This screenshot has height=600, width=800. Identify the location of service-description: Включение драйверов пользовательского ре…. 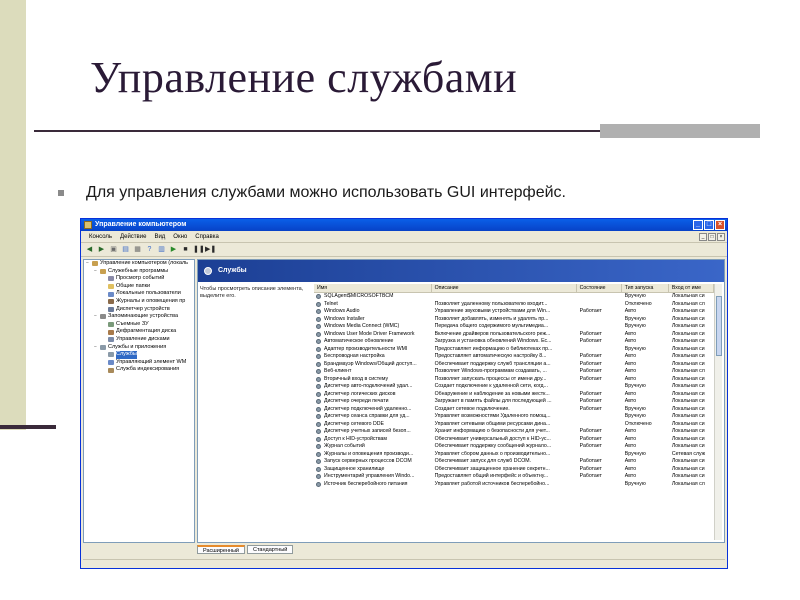
(492, 333).